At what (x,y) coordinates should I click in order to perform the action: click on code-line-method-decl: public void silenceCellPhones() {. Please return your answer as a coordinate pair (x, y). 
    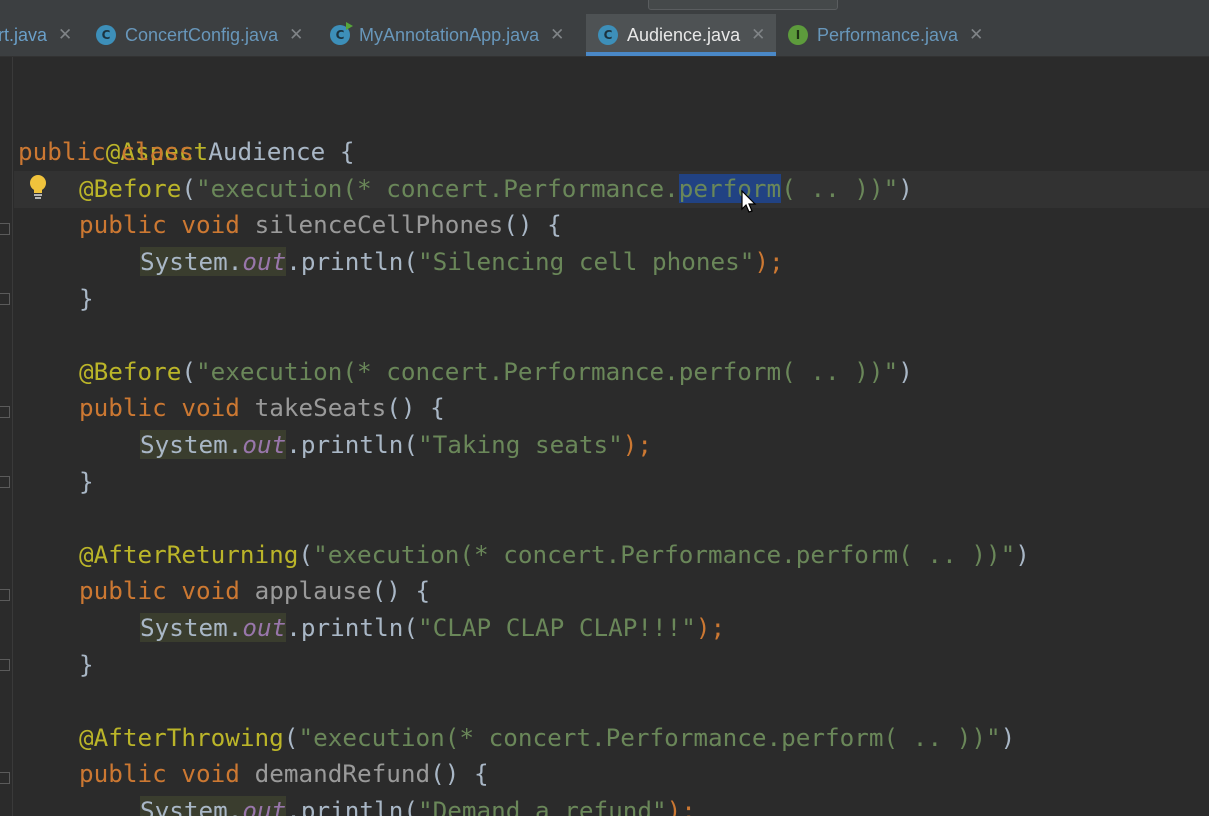
    Looking at the image, I should click on (320, 225).